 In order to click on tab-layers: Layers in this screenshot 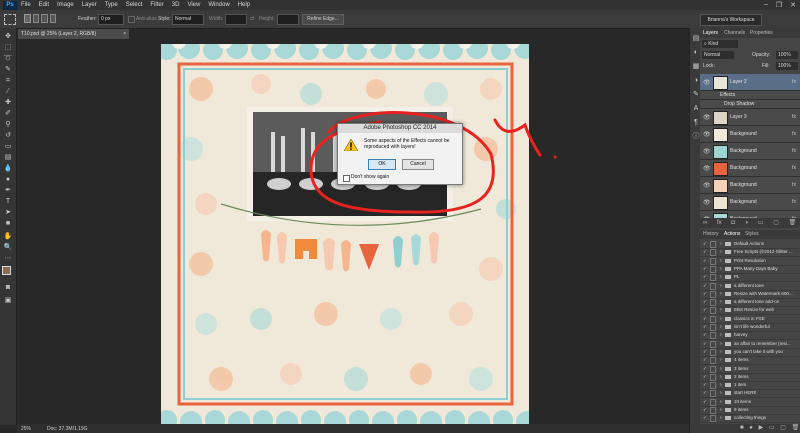, I will do `click(710, 33)`.